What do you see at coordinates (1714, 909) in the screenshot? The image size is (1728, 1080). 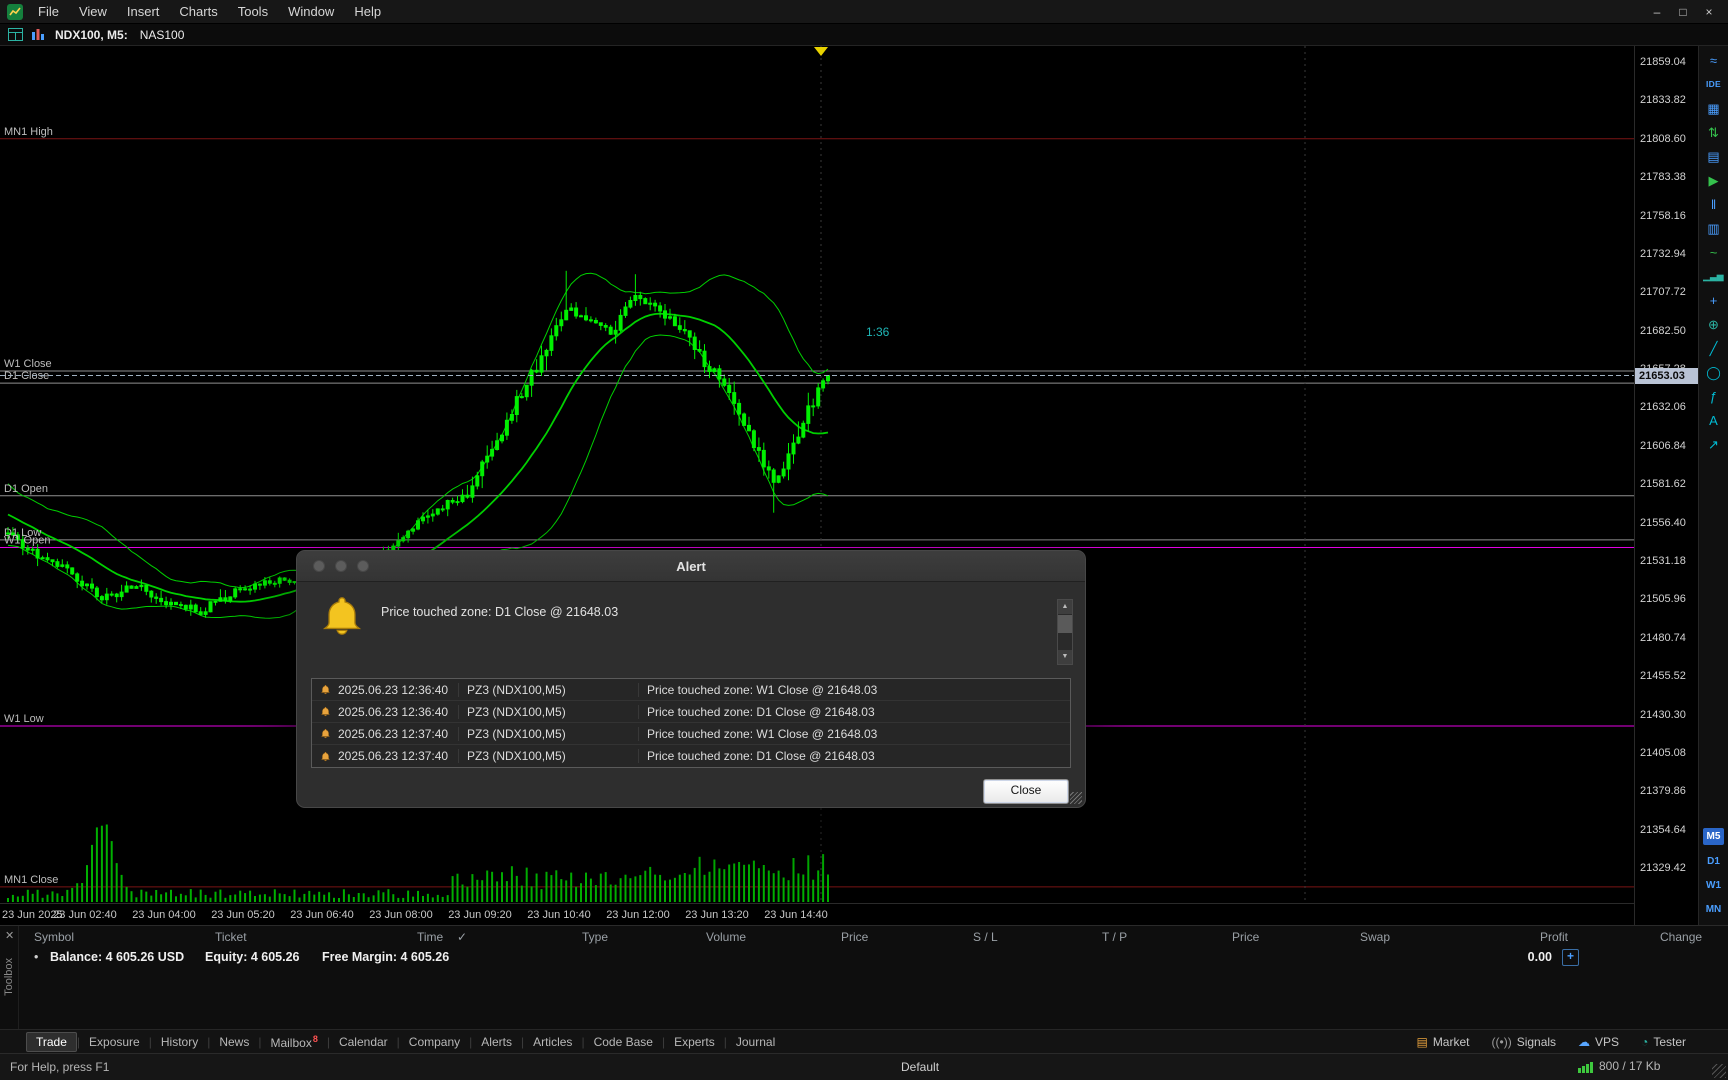 I see `tf-mn-button: MN` at bounding box center [1714, 909].